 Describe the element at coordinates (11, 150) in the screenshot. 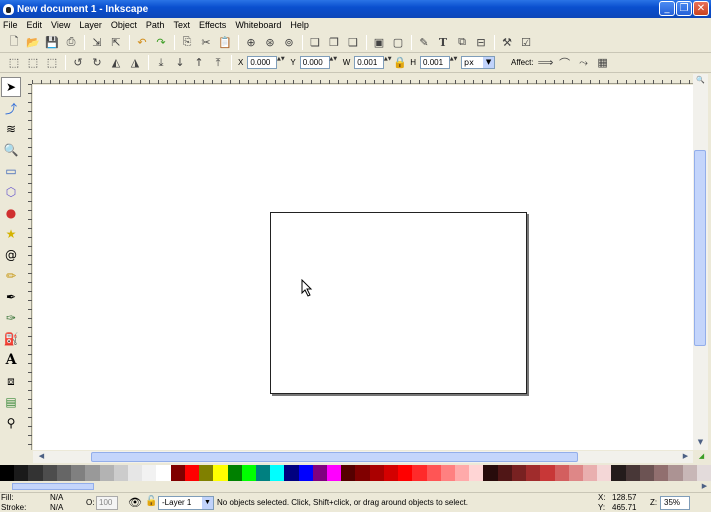

I see `zoom-tool-icon: 🔍` at that location.